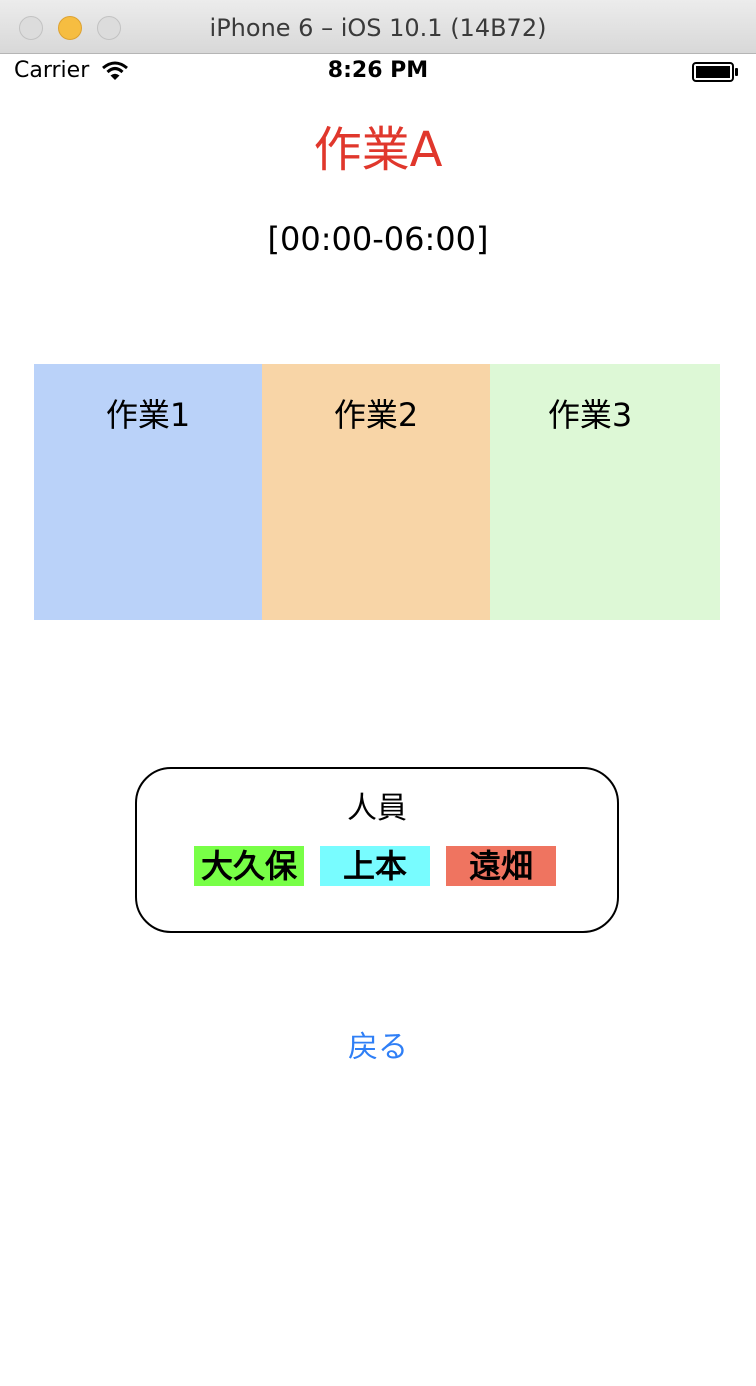  I want to click on status-time: 8:26 PM, so click(378, 70).